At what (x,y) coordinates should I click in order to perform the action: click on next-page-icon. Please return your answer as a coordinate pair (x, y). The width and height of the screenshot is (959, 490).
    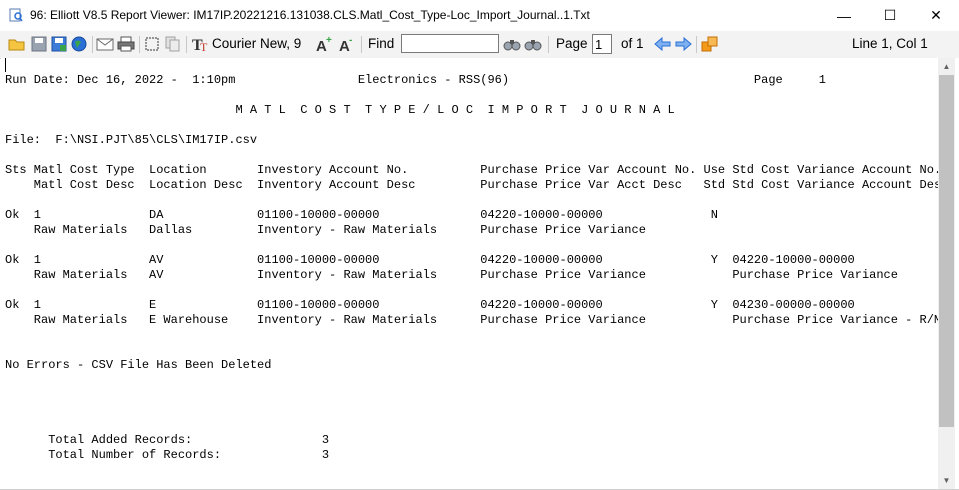
    Looking at the image, I should click on (683, 44).